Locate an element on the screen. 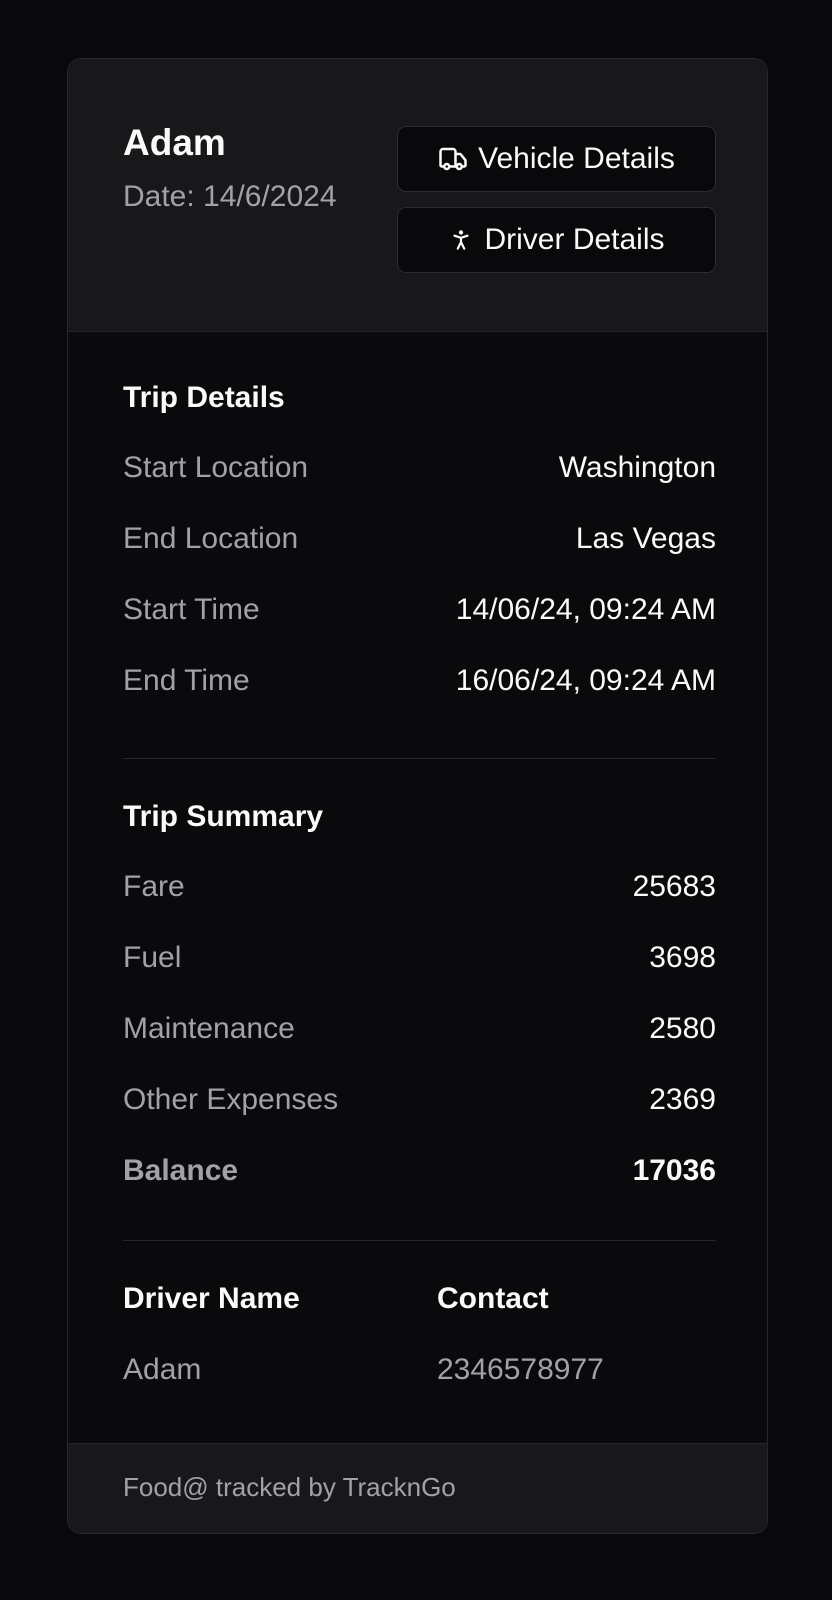 The image size is (832, 1600). trip-detail-label: Start Time is located at coordinates (191, 609).